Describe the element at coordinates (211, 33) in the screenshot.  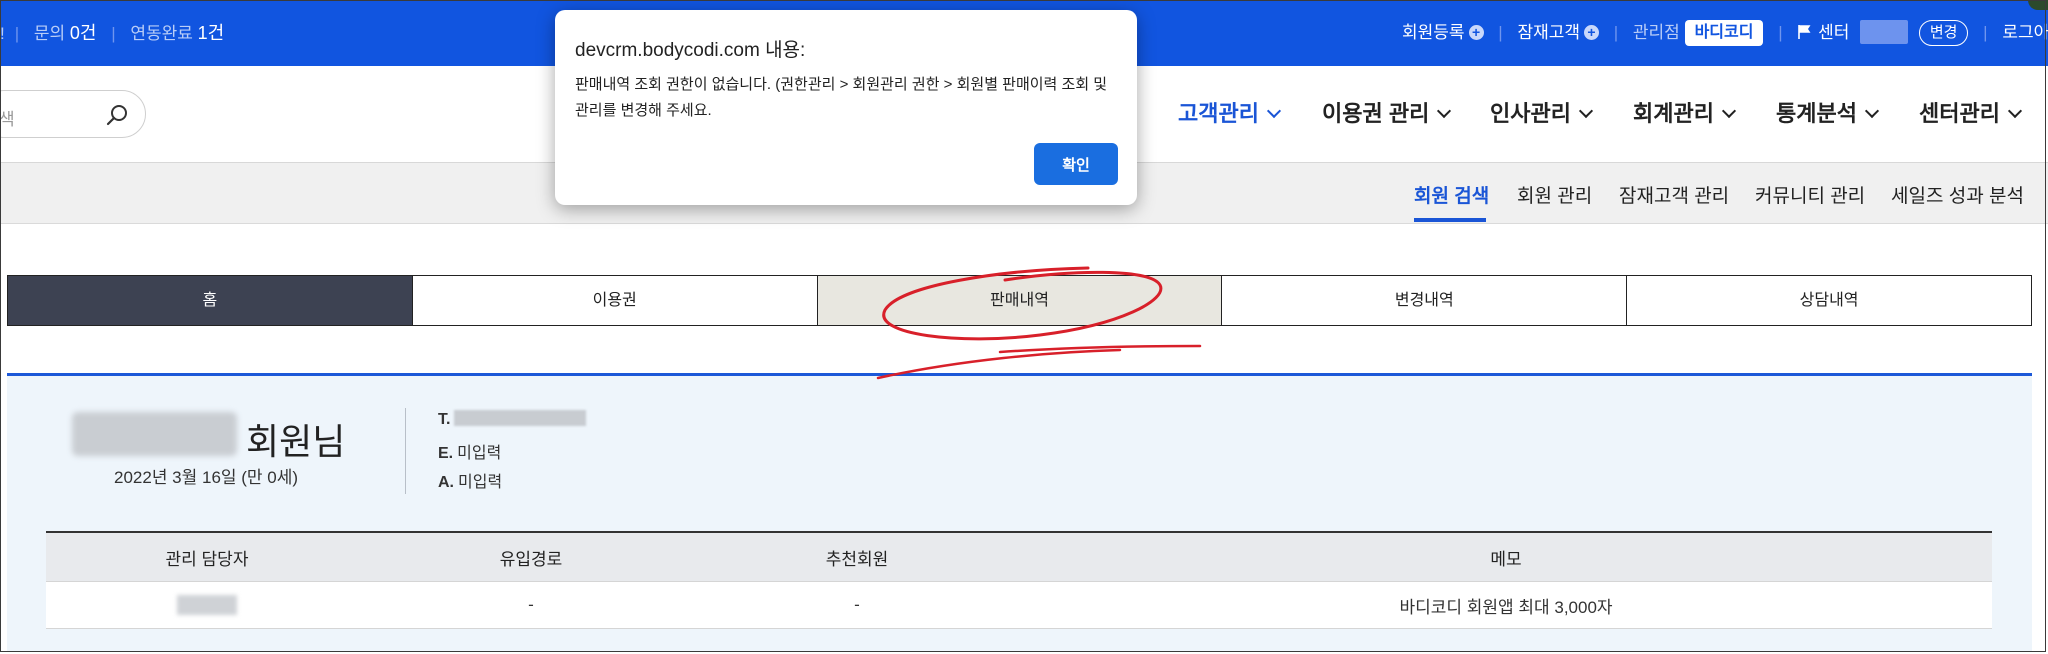
I see `sync-done-count: 1건` at that location.